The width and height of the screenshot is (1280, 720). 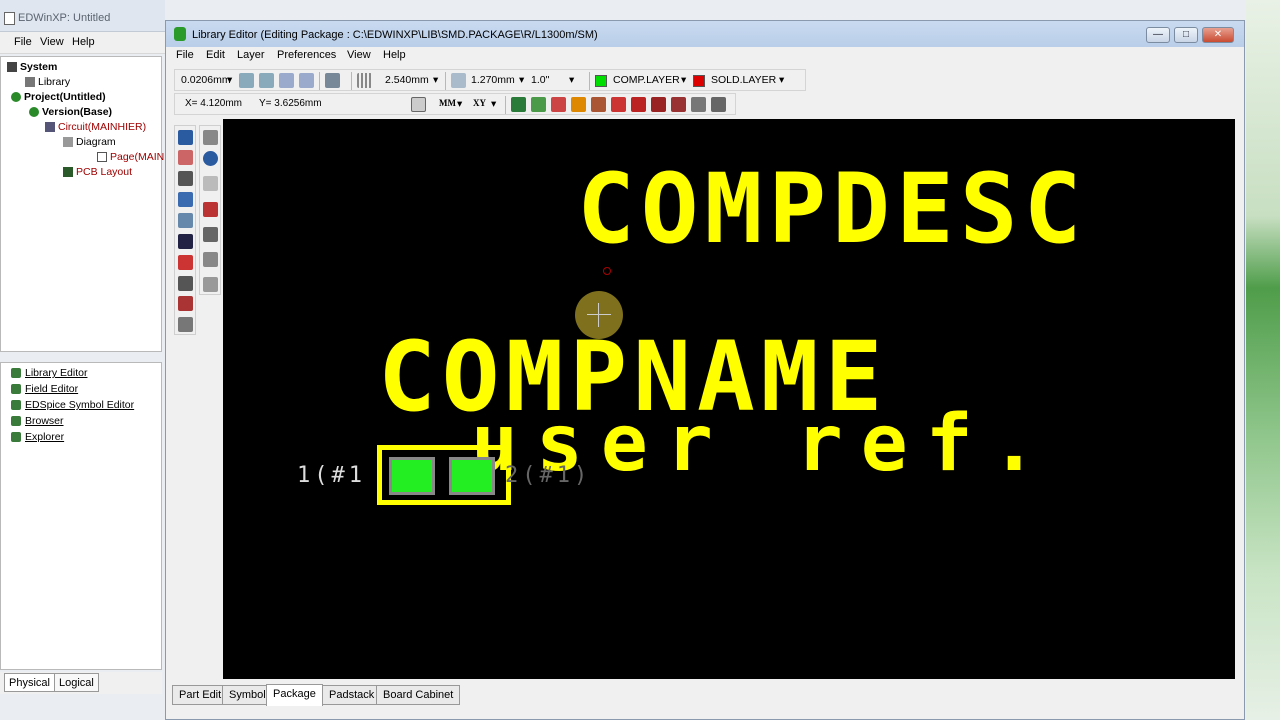 What do you see at coordinates (102, 157) in the screenshot?
I see `page-icon` at bounding box center [102, 157].